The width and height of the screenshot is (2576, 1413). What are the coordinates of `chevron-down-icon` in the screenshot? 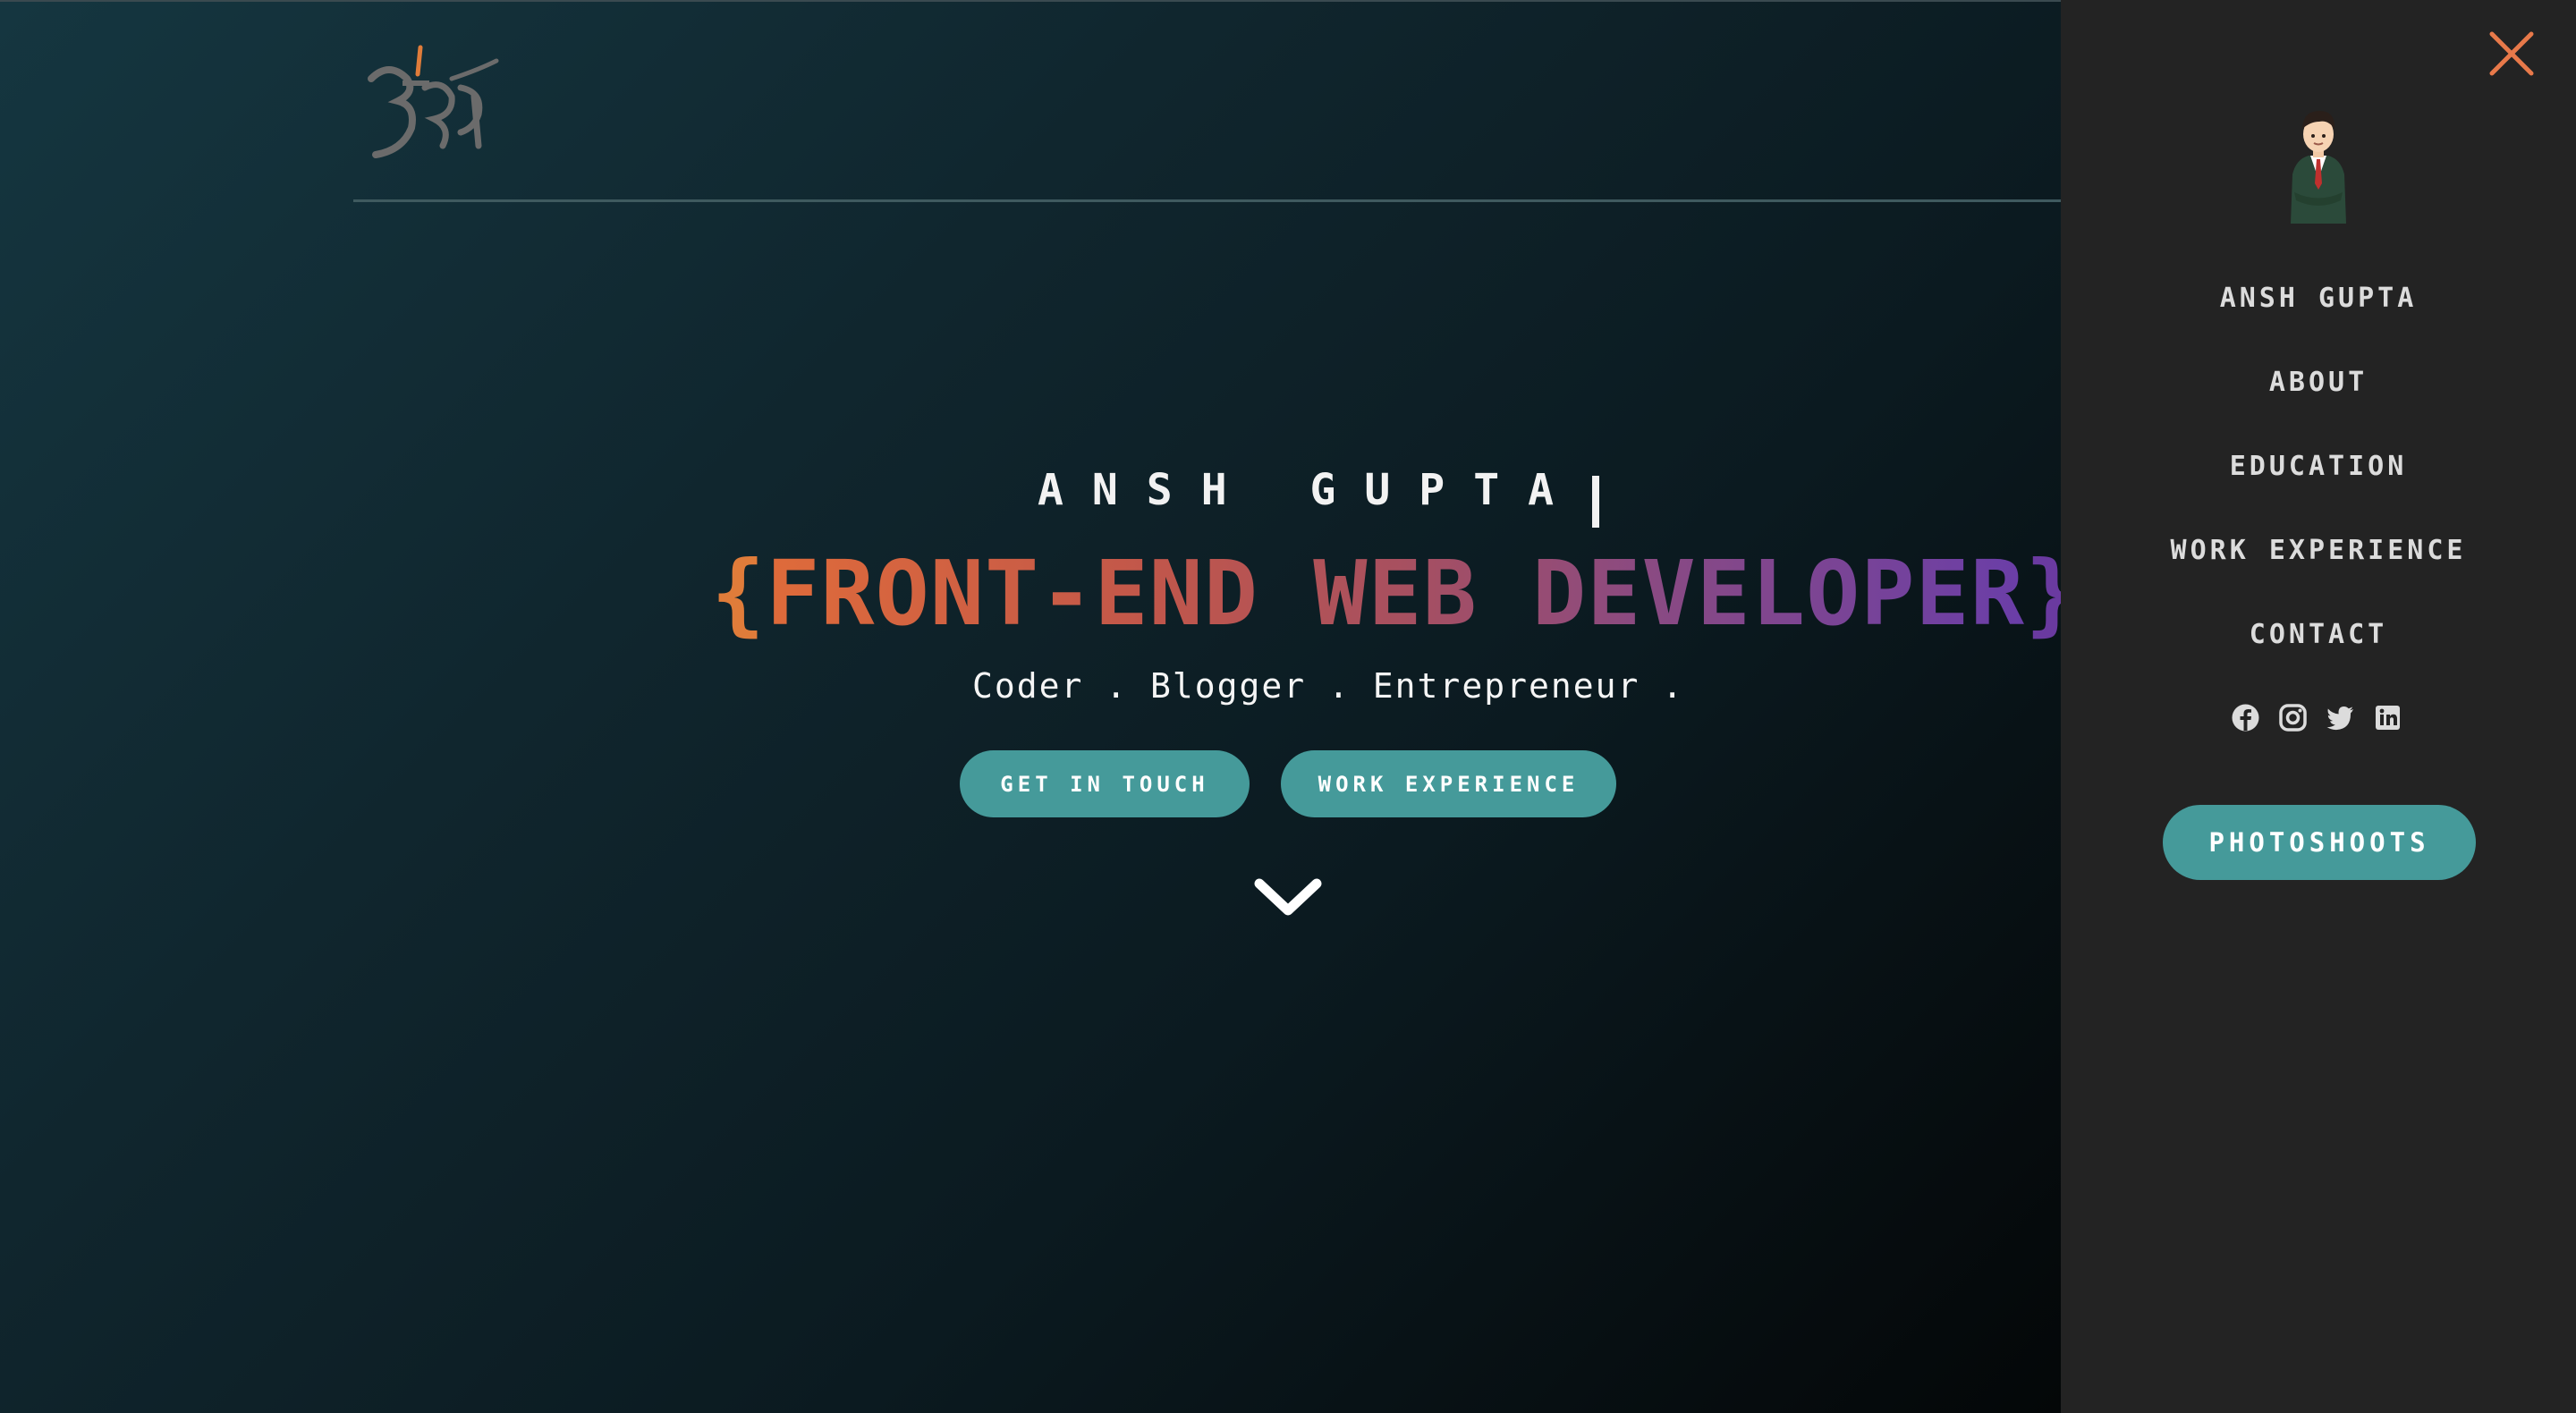 It's located at (1288, 897).